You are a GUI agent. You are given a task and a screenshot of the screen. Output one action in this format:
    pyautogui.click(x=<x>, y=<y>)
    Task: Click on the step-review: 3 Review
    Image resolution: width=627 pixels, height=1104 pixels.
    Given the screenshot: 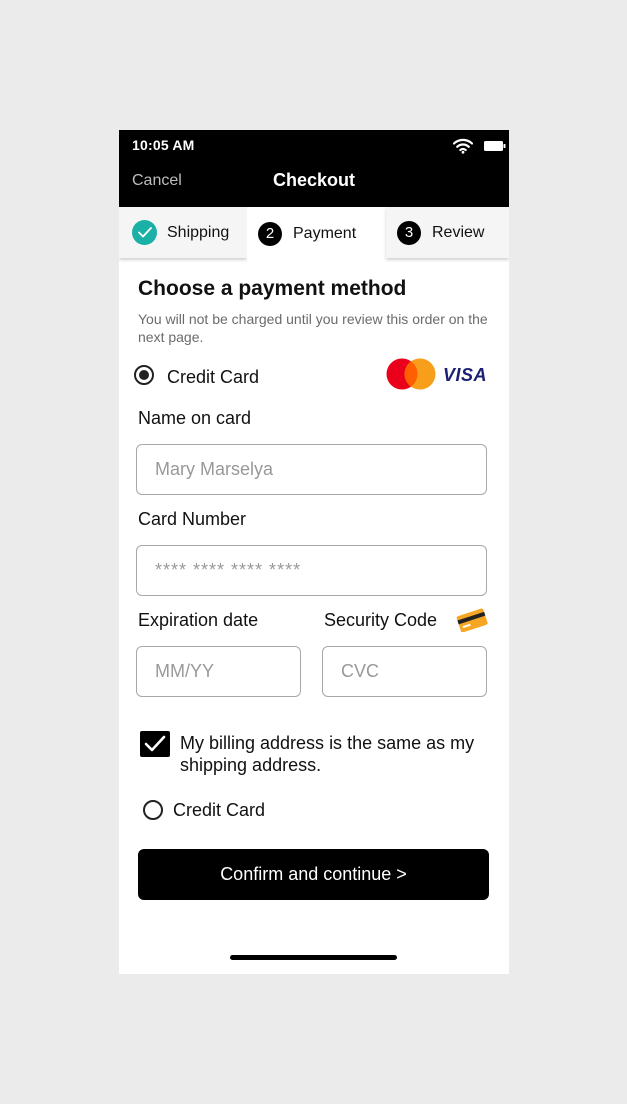 What is the action you would take?
    pyautogui.click(x=447, y=232)
    